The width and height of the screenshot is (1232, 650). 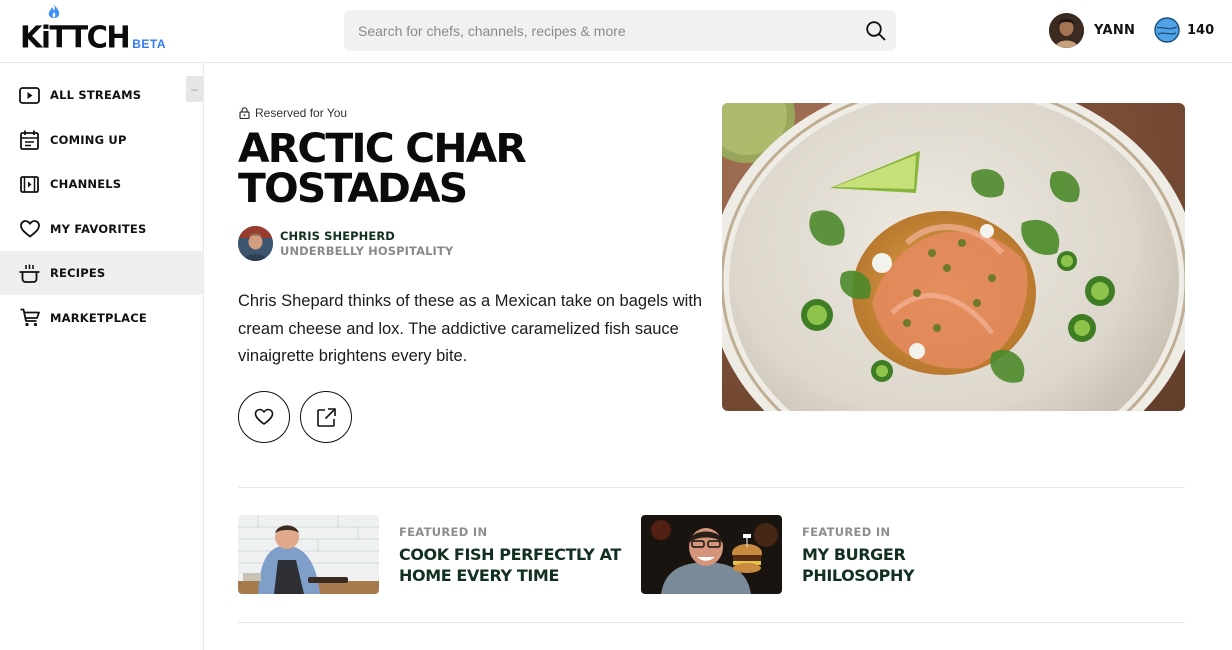 I want to click on sidebar-item-label: MARKETPLACE, so click(x=98, y=317).